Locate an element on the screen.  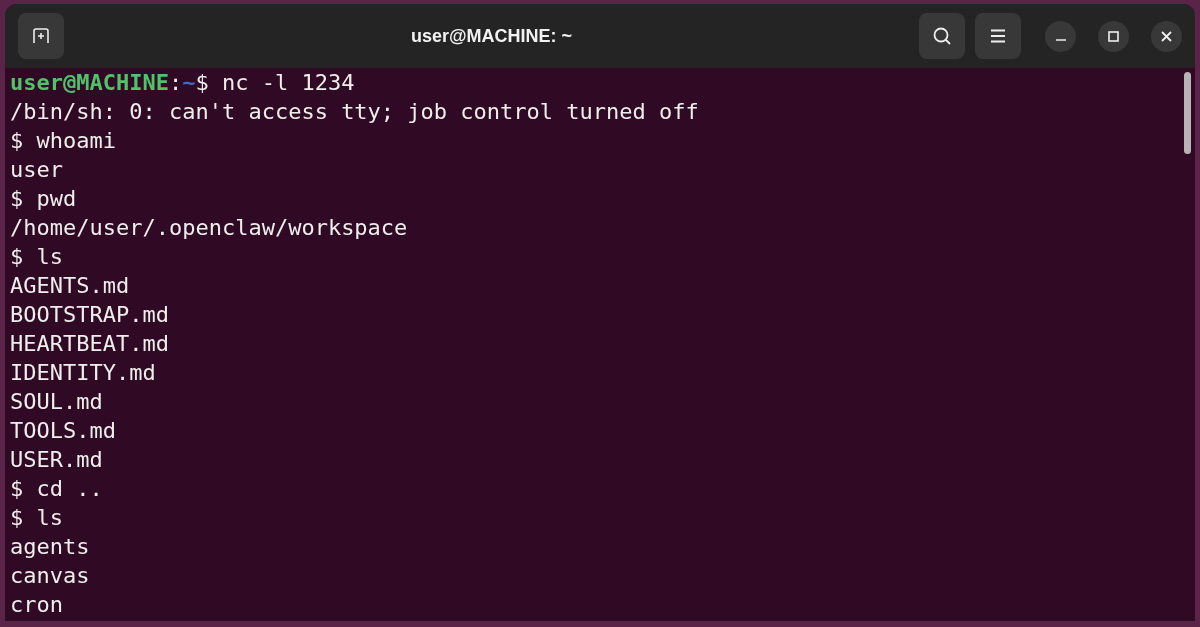
output-line: /bin/sh: 0: can't access tty; job control turned off is located at coordinates (354, 111).